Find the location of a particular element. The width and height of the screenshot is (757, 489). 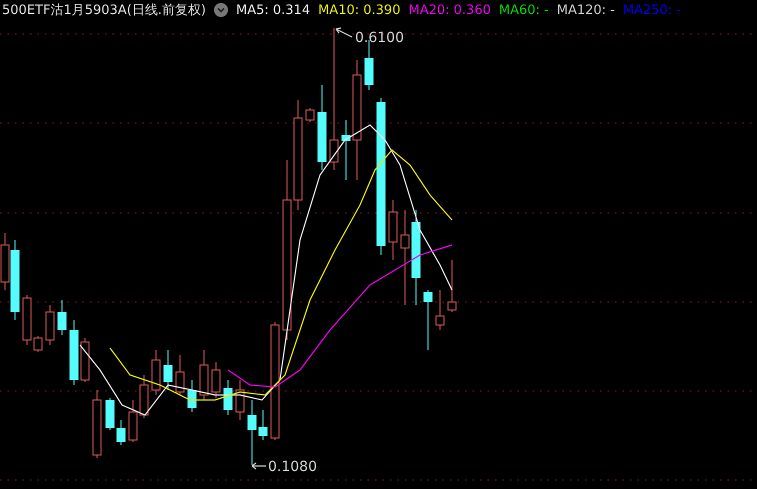

moving-average-label: MA60: - is located at coordinates (523, 10).